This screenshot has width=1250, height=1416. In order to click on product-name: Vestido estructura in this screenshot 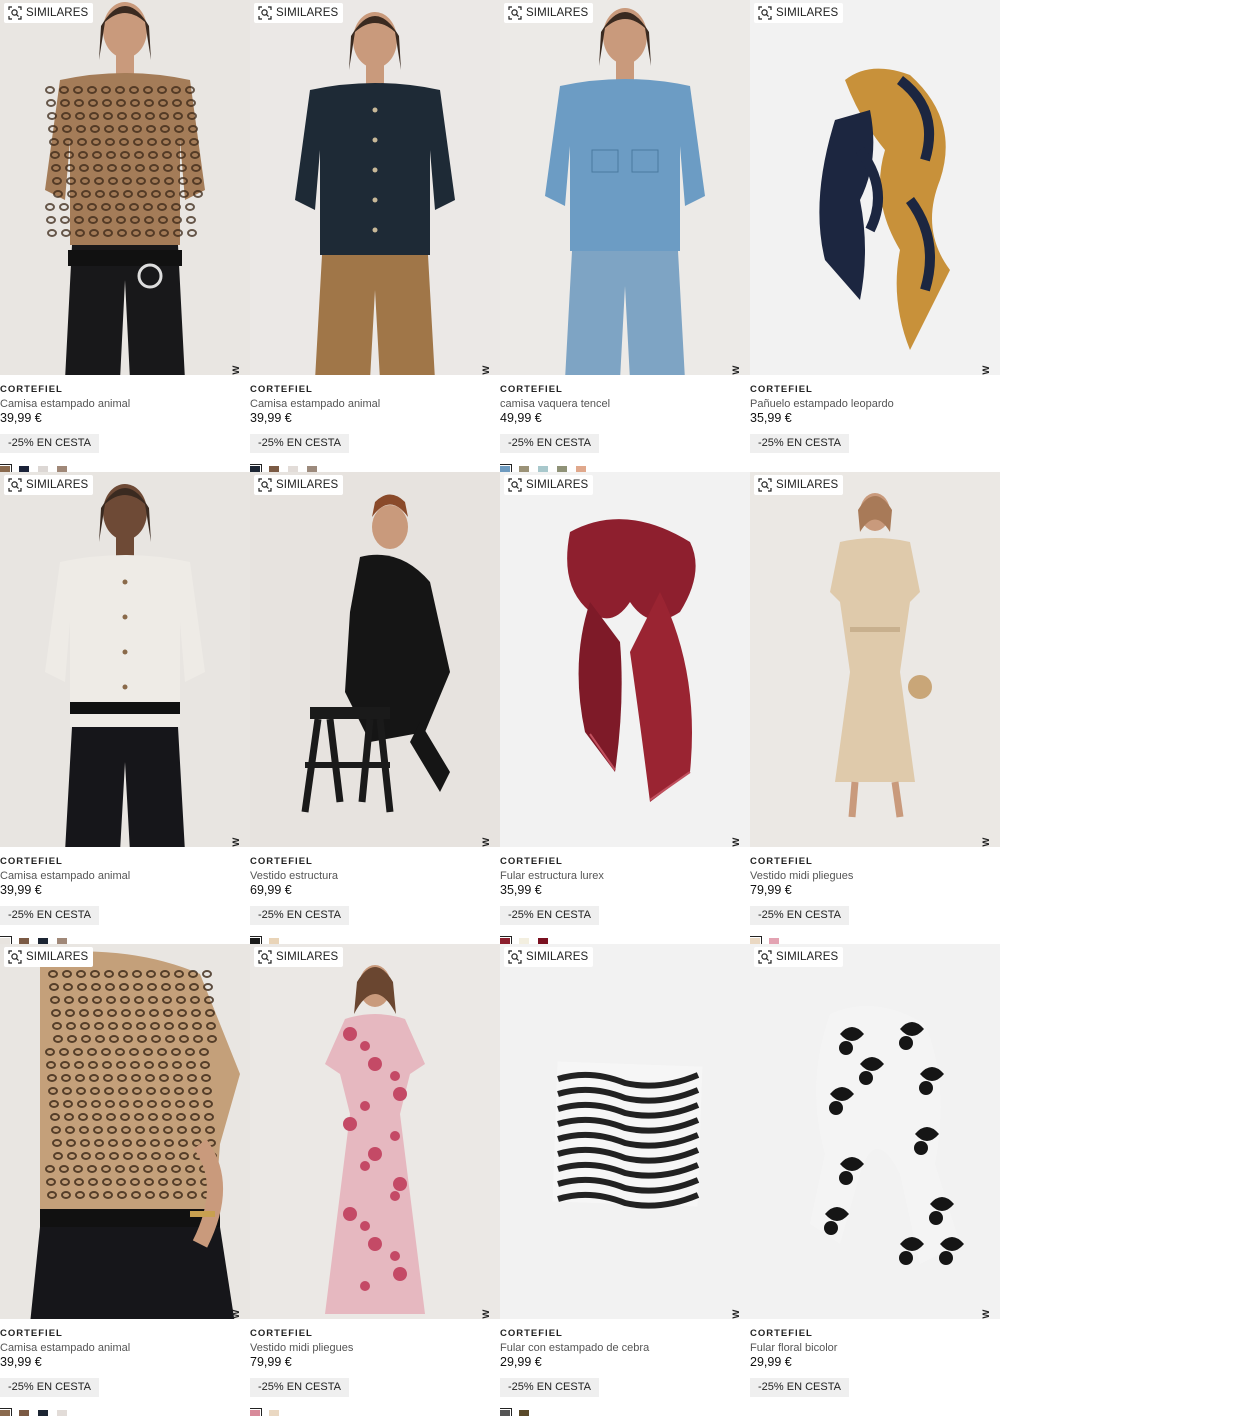, I will do `click(375, 876)`.